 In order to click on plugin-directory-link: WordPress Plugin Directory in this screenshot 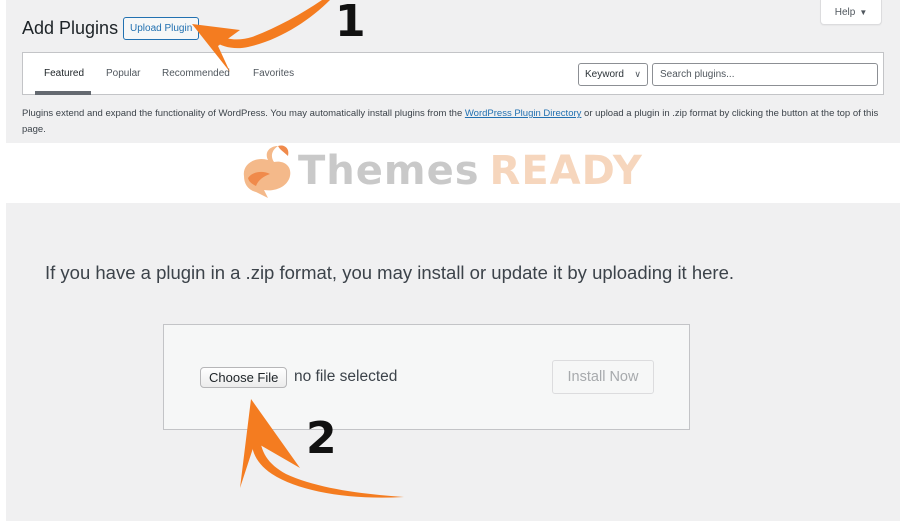, I will do `click(523, 113)`.